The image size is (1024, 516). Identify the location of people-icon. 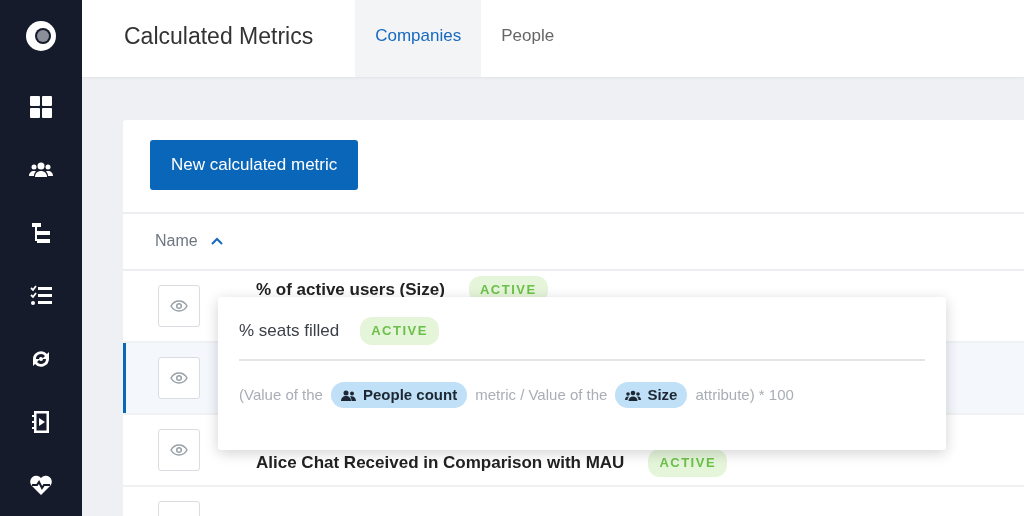
(348, 394).